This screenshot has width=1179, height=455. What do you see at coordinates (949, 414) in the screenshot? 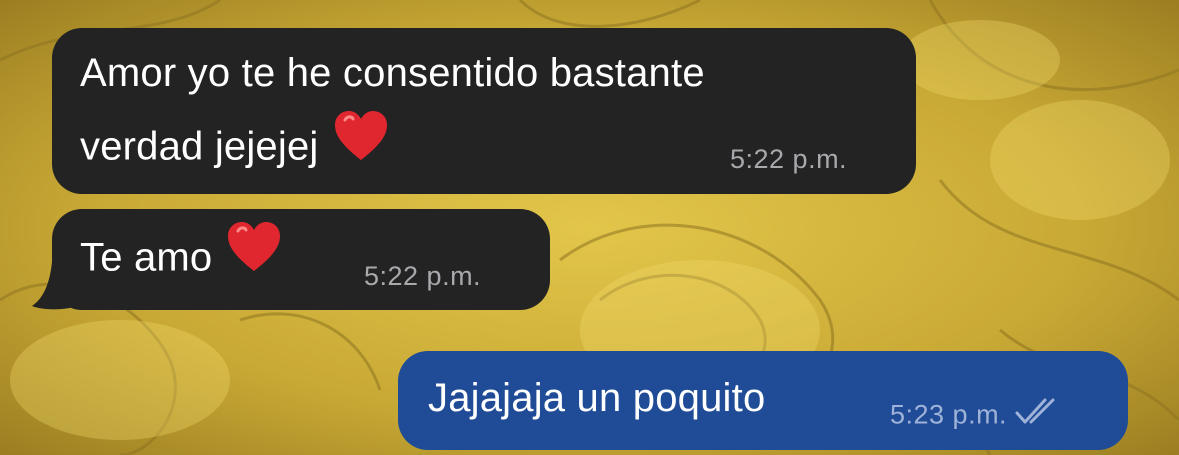
I see `message-time: 5:23 p.m.` at bounding box center [949, 414].